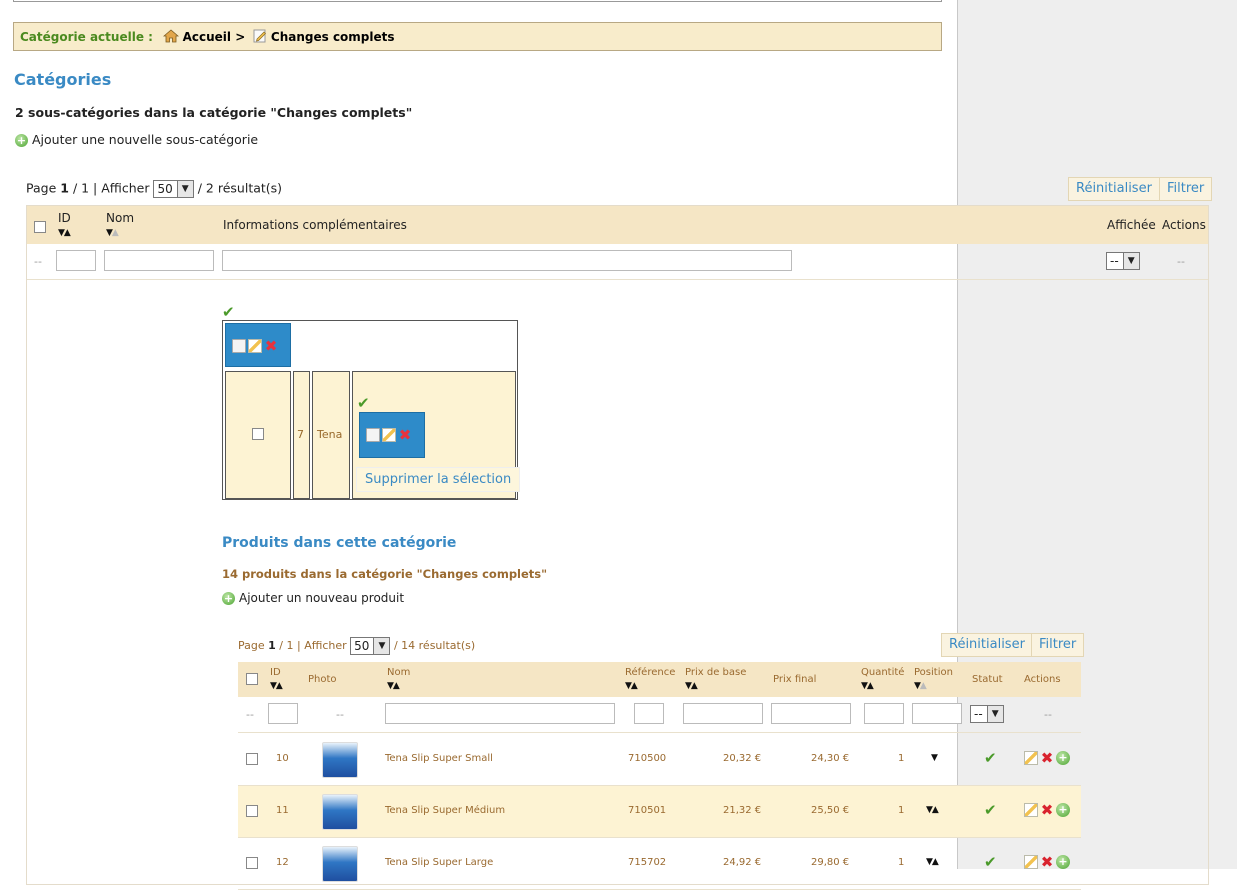 Image resolution: width=1237 pixels, height=890 pixels. What do you see at coordinates (647, 862) in the screenshot?
I see `row-reference: 715702` at bounding box center [647, 862].